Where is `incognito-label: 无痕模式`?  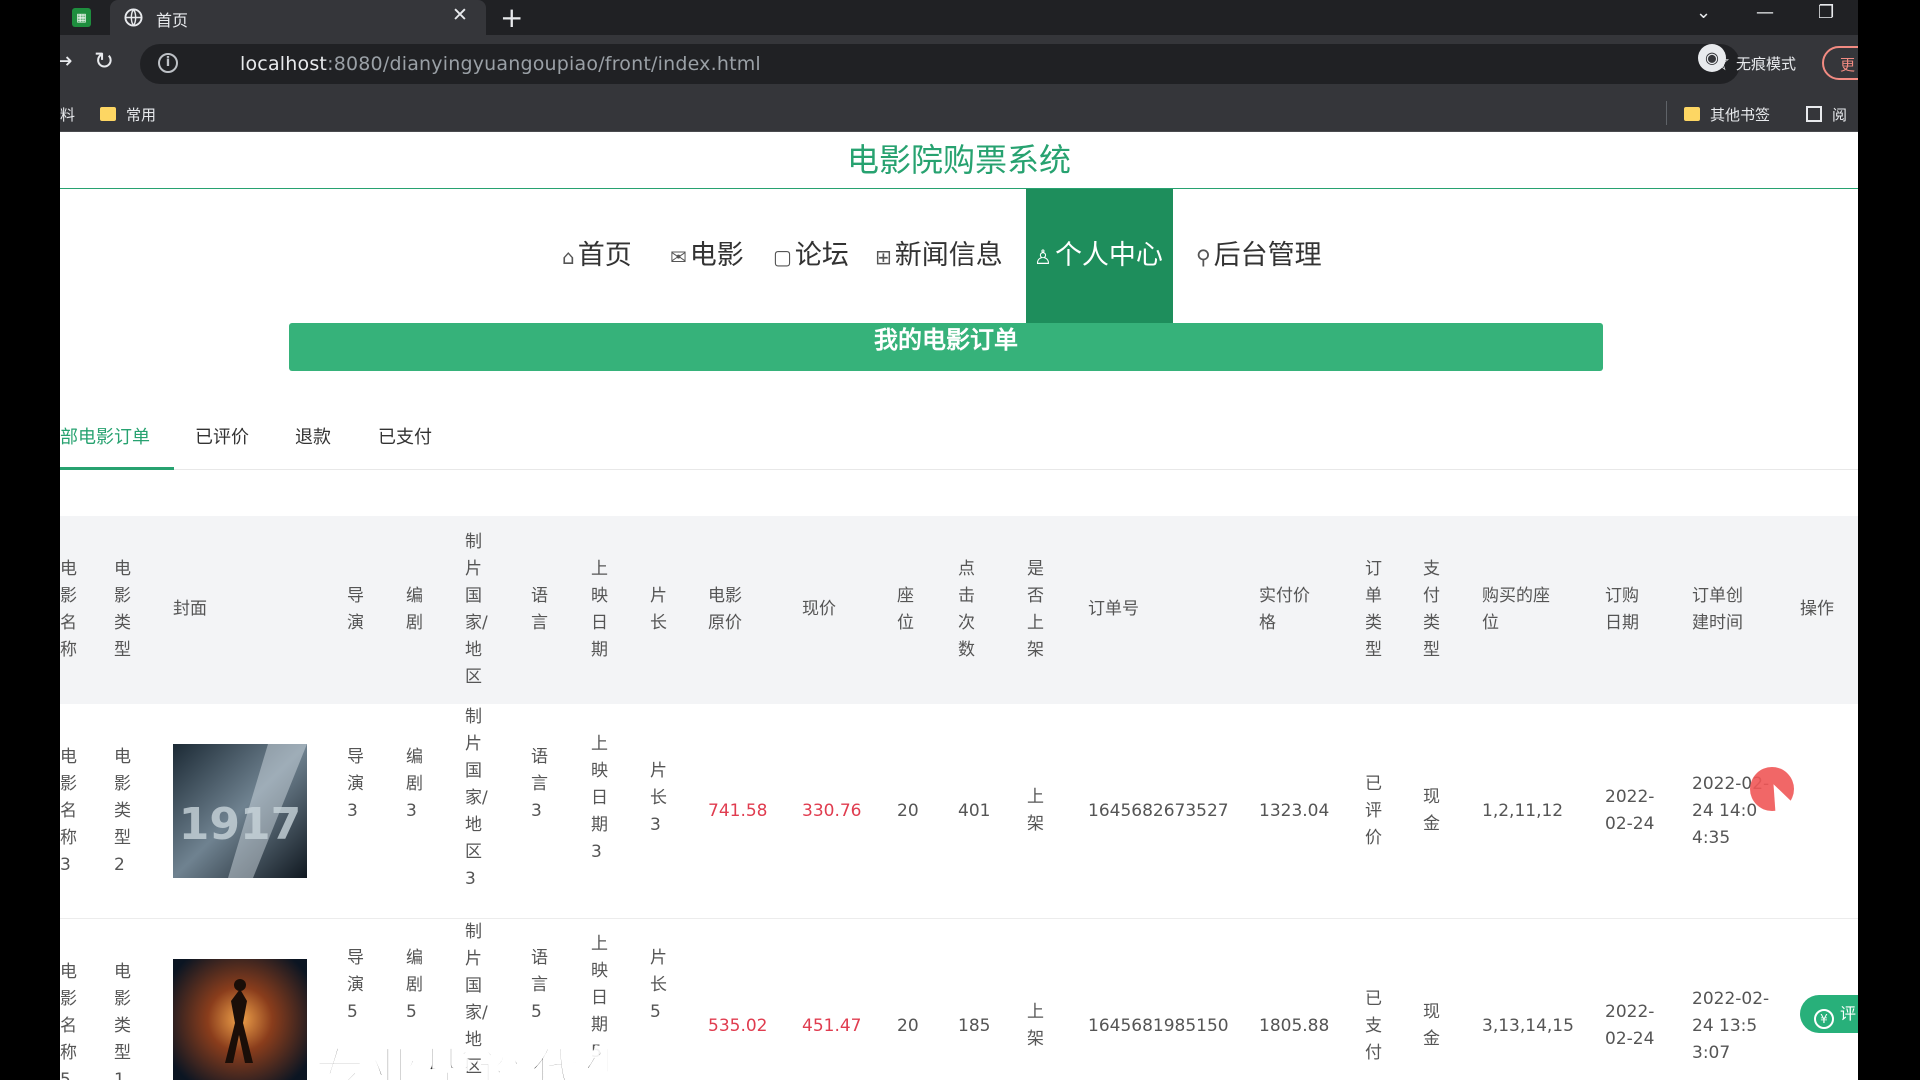
incognito-label: 无痕模式 is located at coordinates (1766, 64).